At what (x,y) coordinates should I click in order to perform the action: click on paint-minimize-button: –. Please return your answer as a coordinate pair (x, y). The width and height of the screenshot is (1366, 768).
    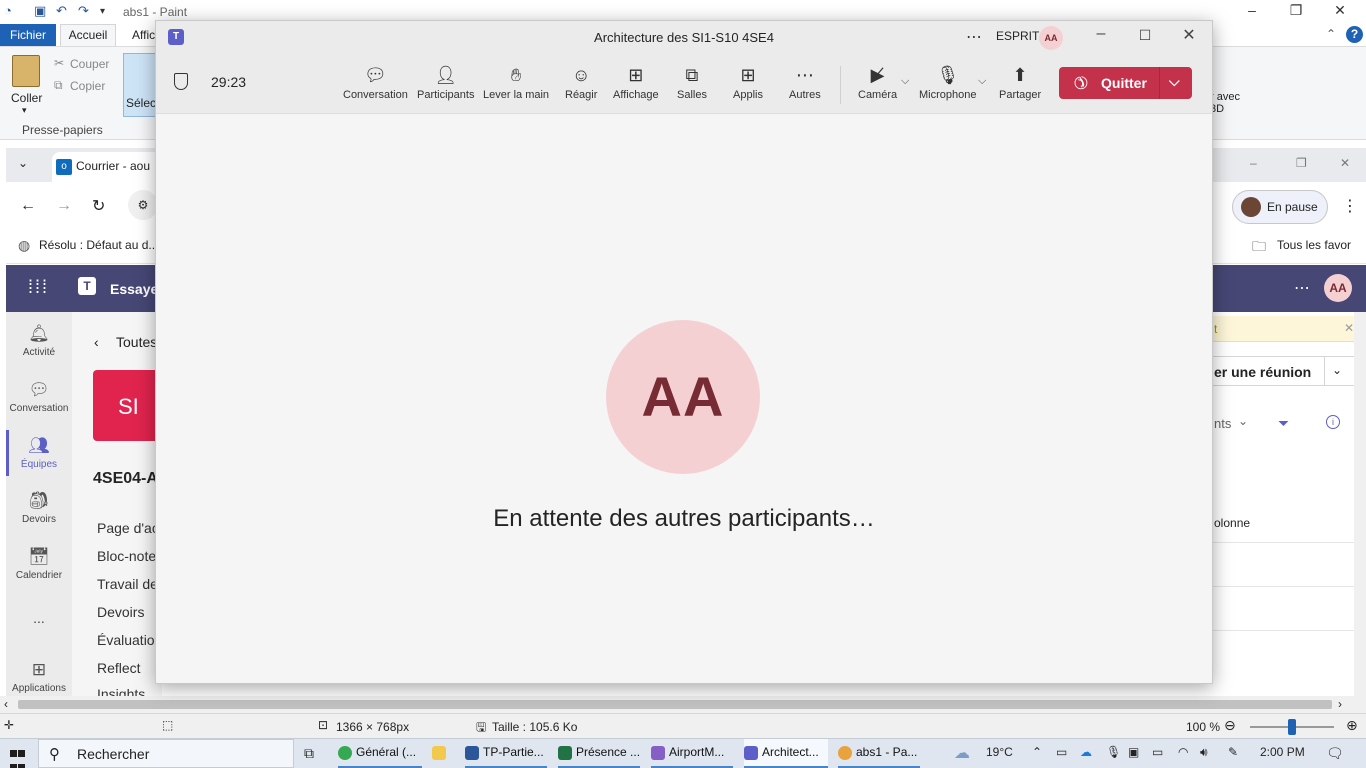
    Looking at the image, I should click on (1252, 10).